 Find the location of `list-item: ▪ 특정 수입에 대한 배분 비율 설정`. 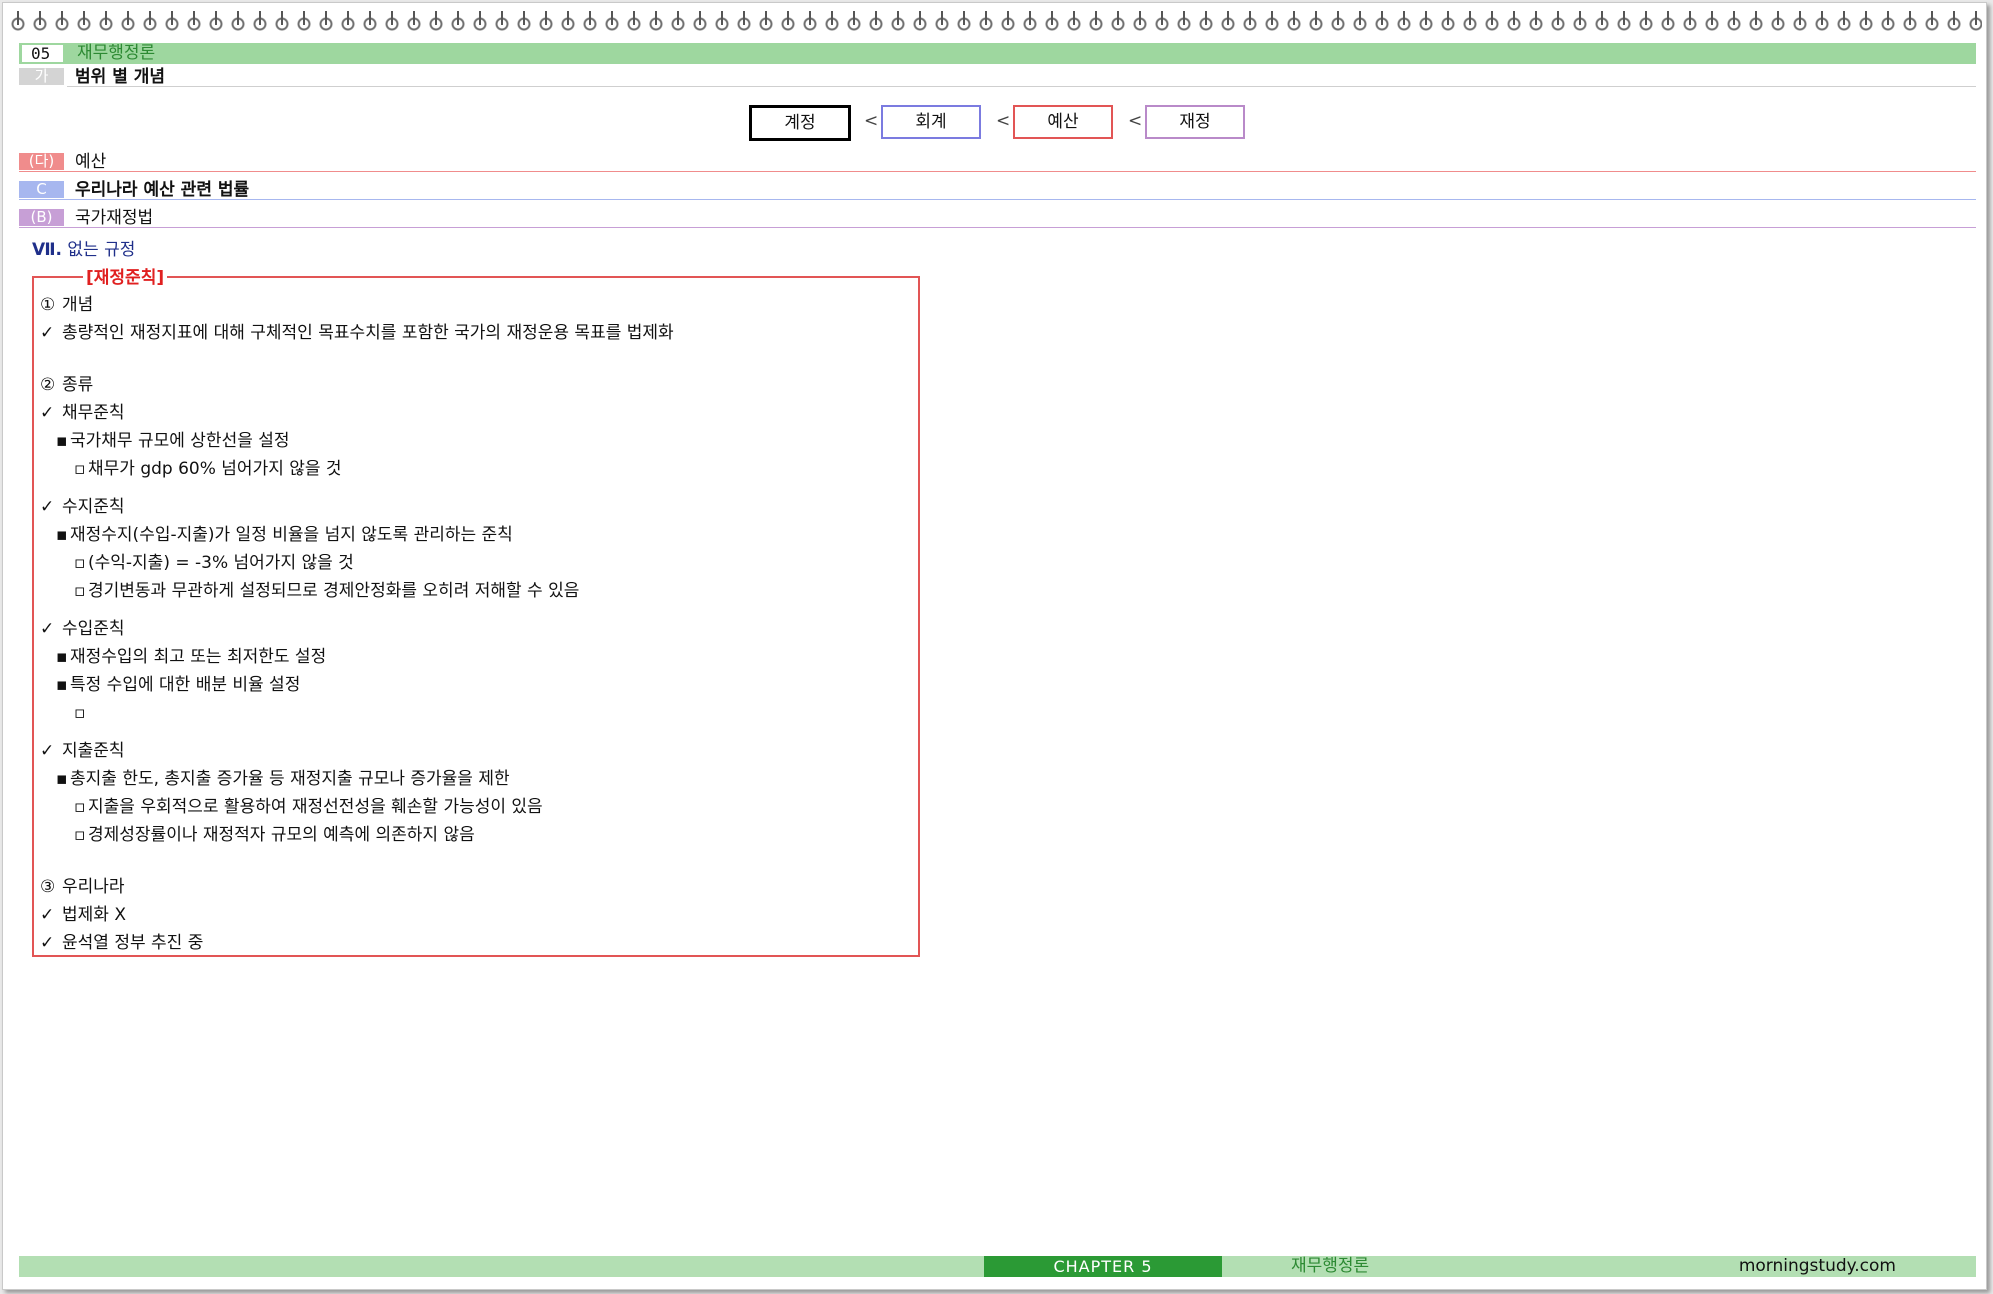

list-item: ▪ 특정 수입에 대한 배분 비율 설정 is located at coordinates (178, 685).